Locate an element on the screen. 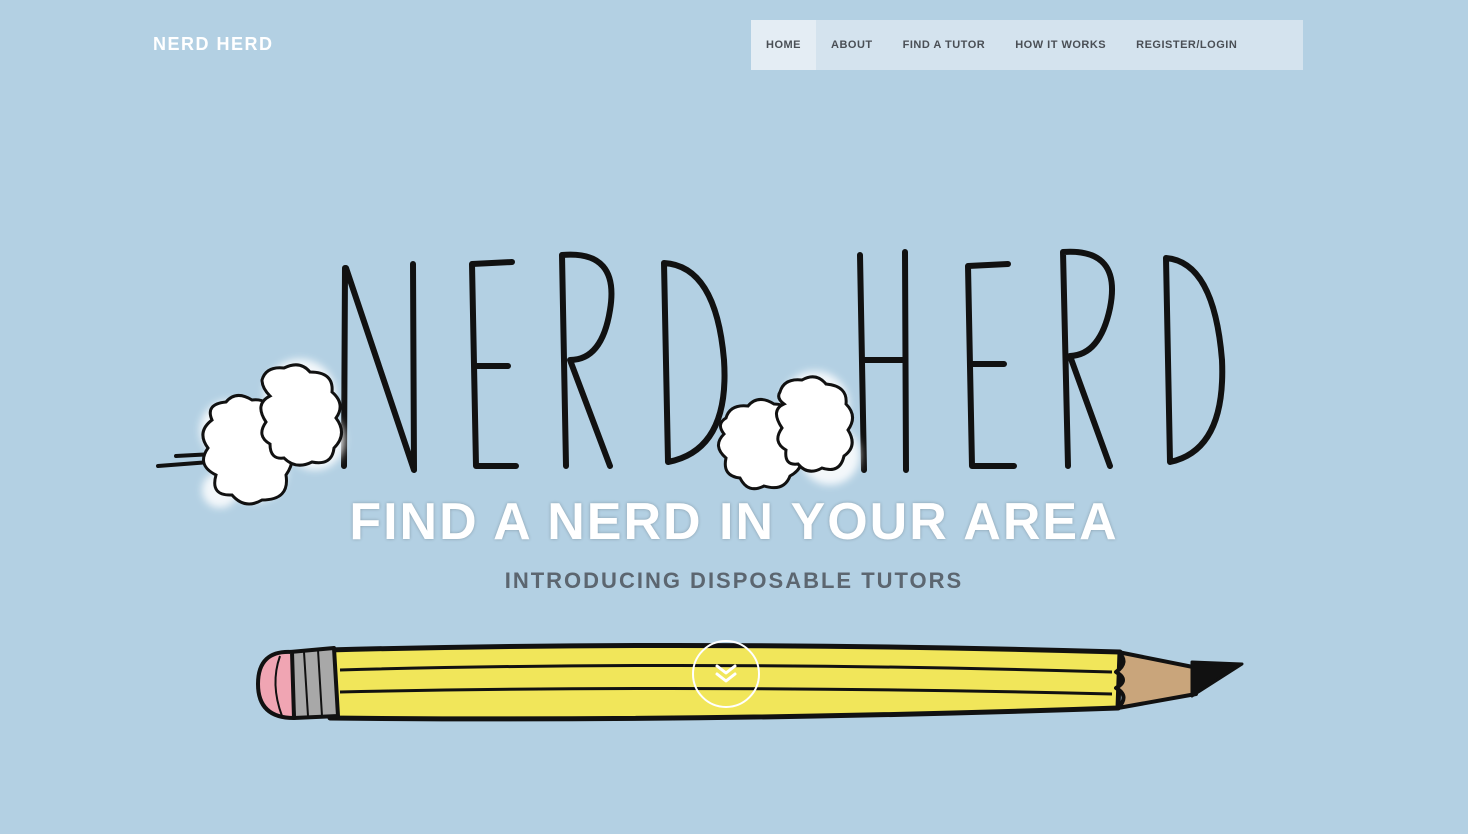 The width and height of the screenshot is (1468, 834). double-chevron-down-icon is located at coordinates (726, 673).